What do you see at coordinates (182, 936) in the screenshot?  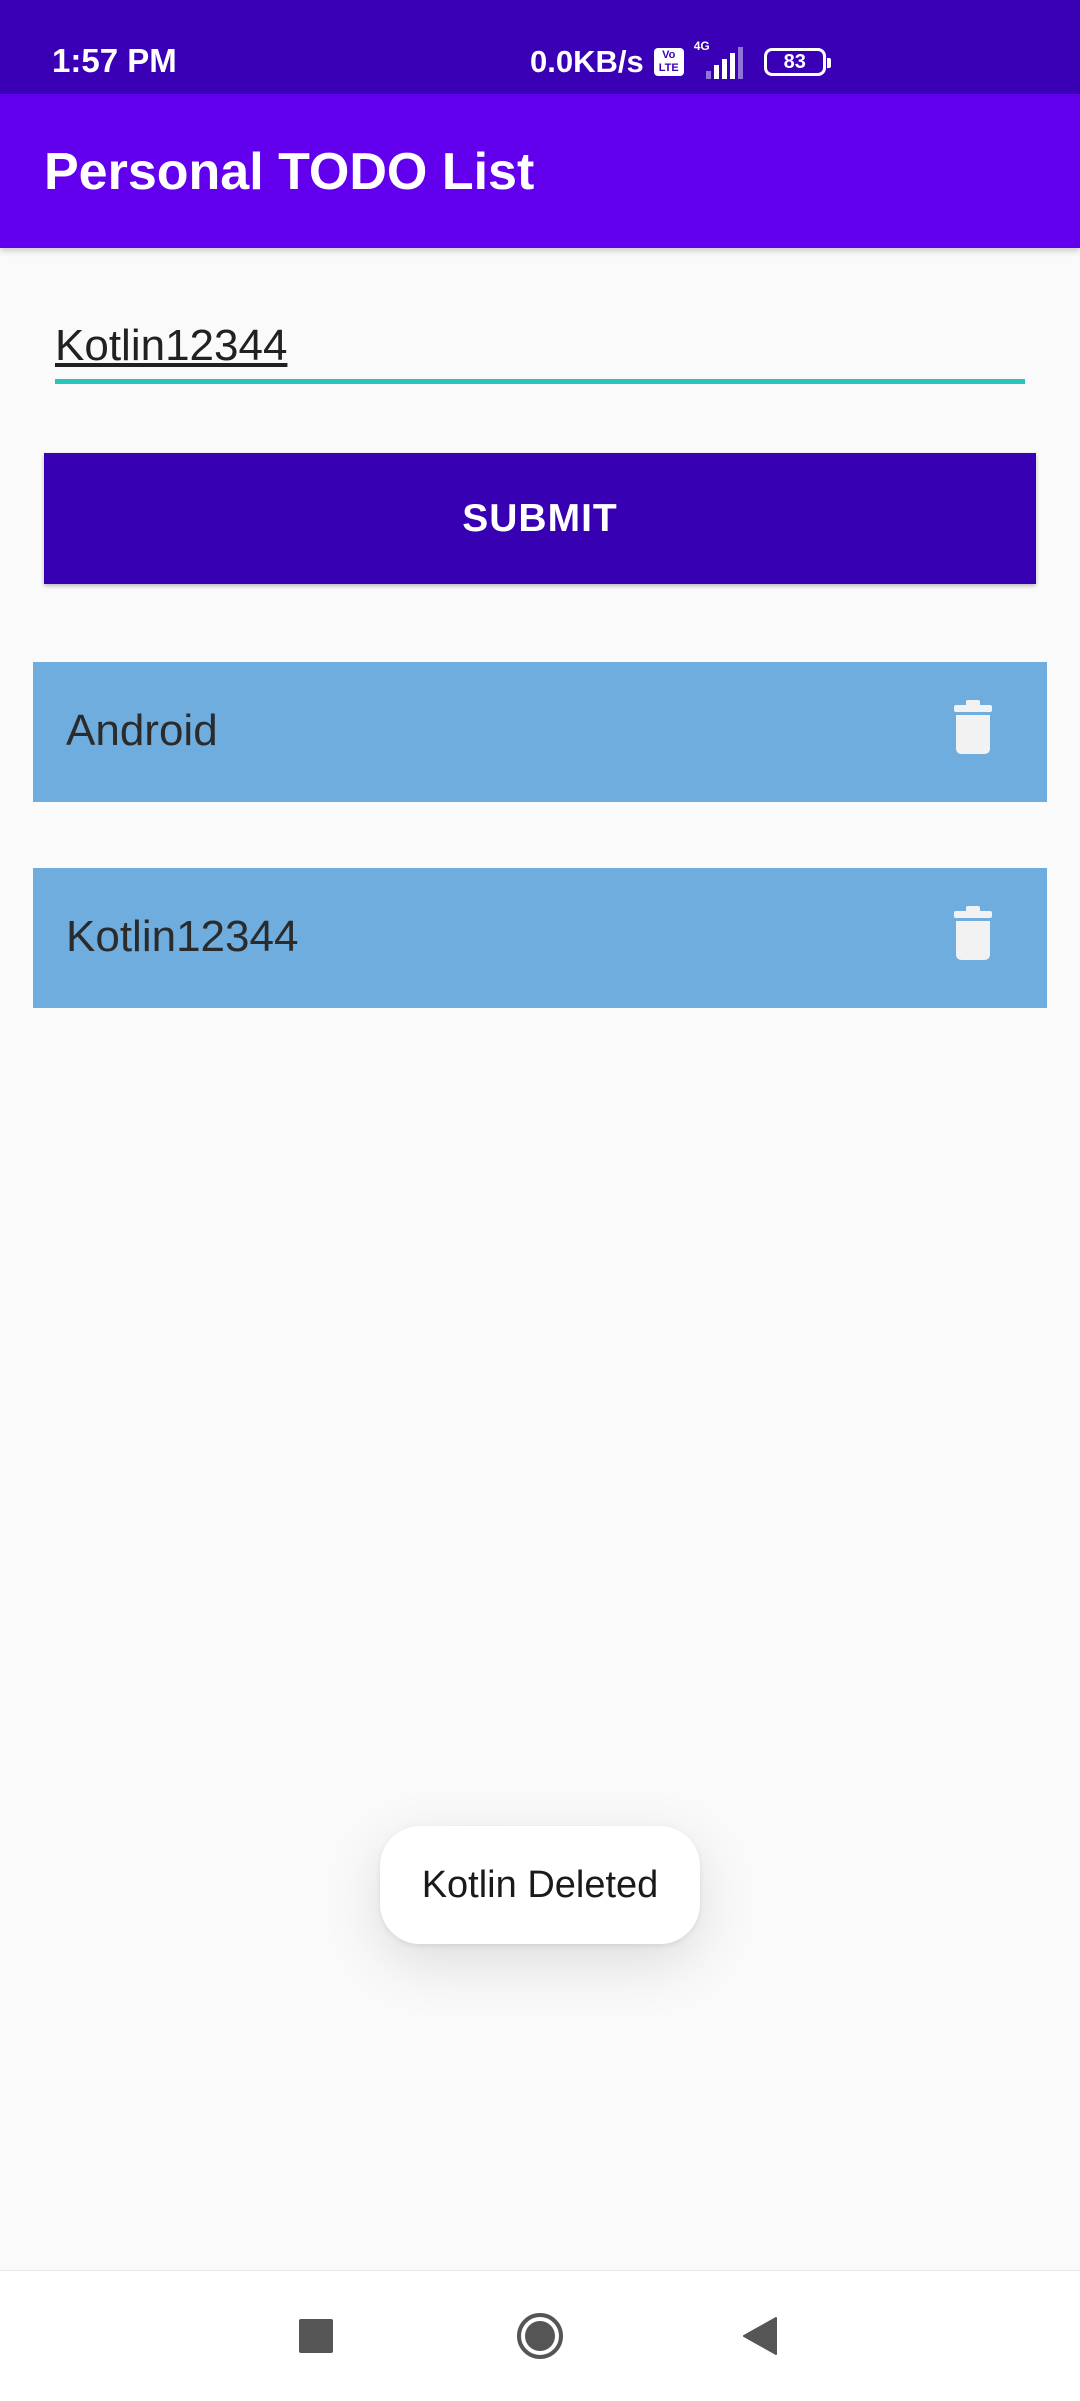 I see `todo-item-label: Kotlin12344` at bounding box center [182, 936].